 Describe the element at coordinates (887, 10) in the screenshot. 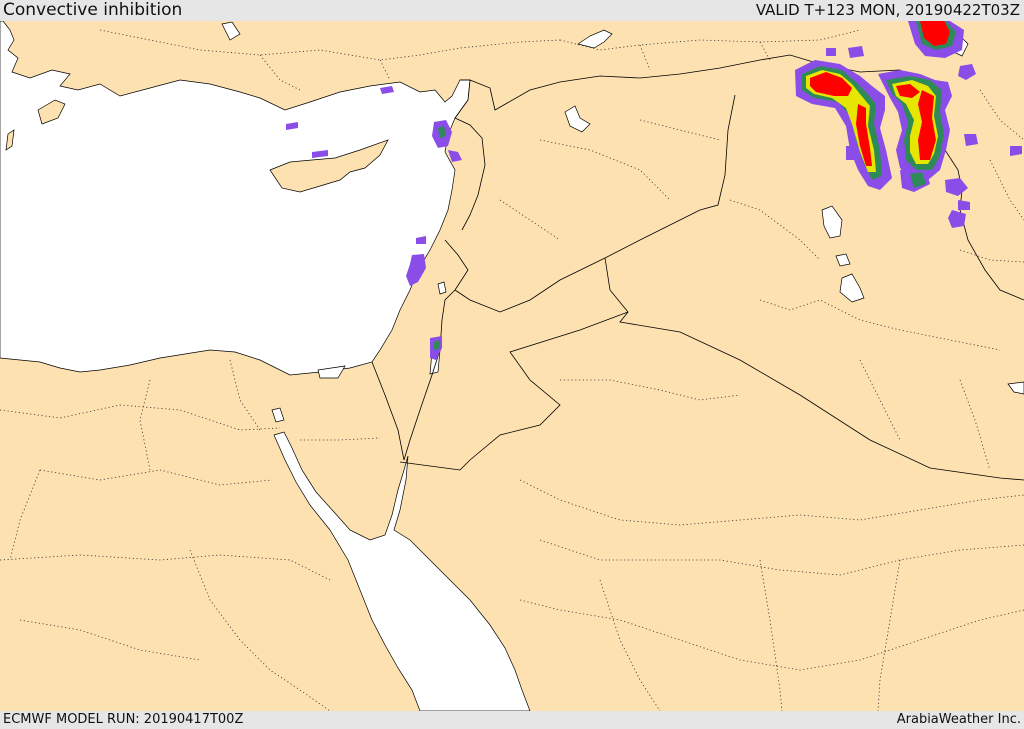

I see `valid-time: VALID T+123 MON, 20190422T03Z` at that location.